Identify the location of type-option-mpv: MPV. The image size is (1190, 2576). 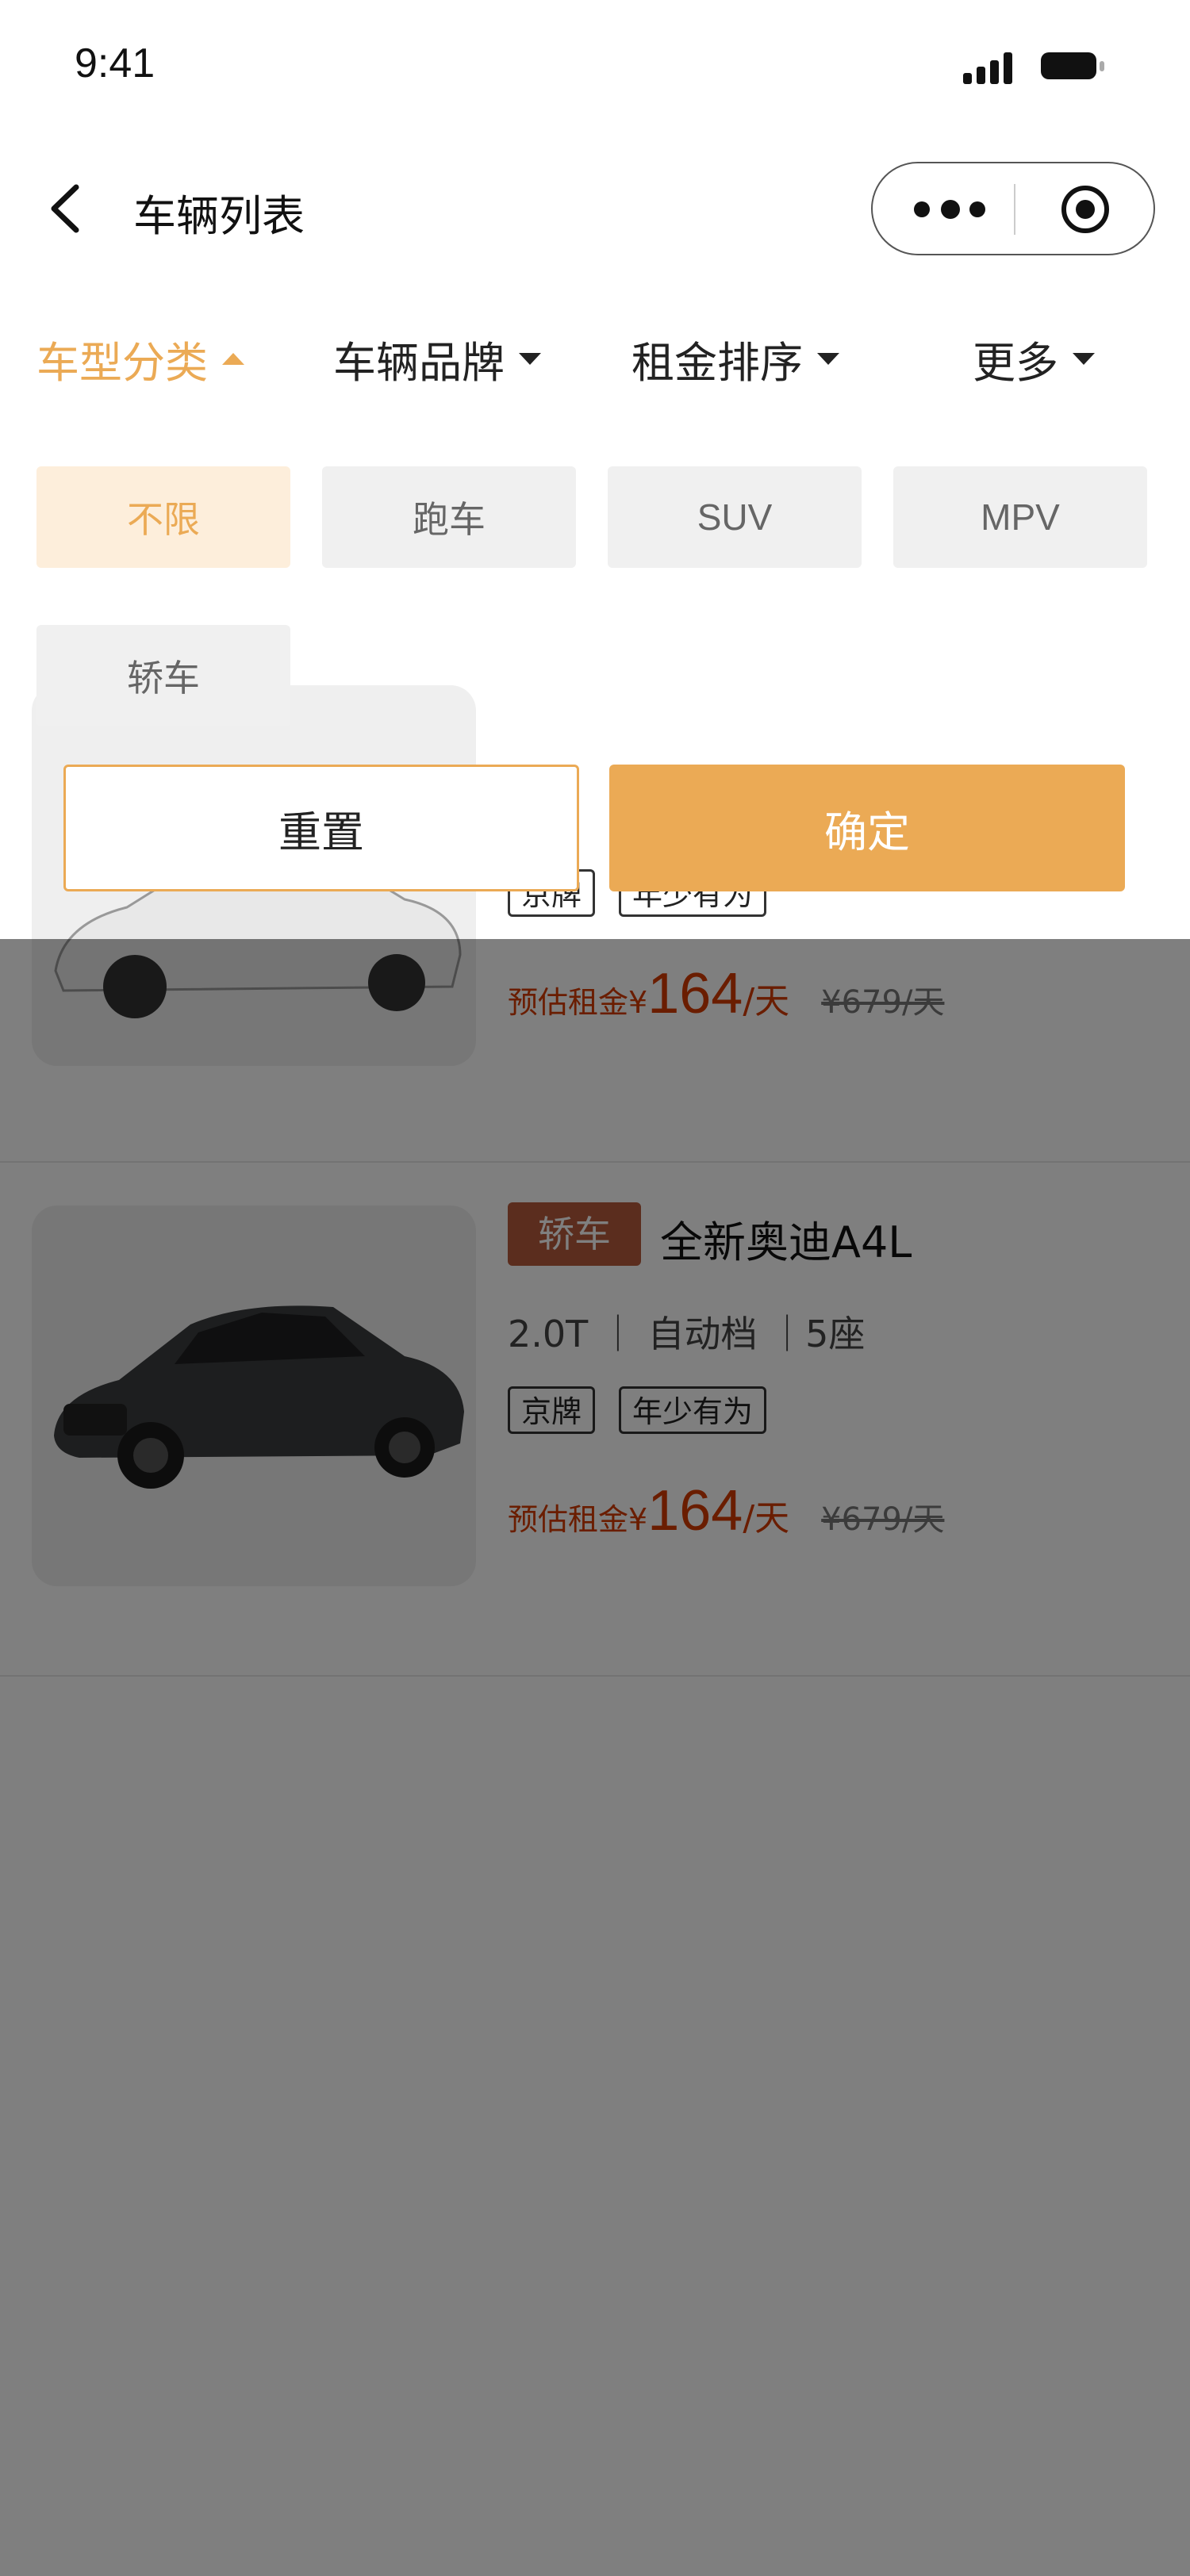
(1020, 517).